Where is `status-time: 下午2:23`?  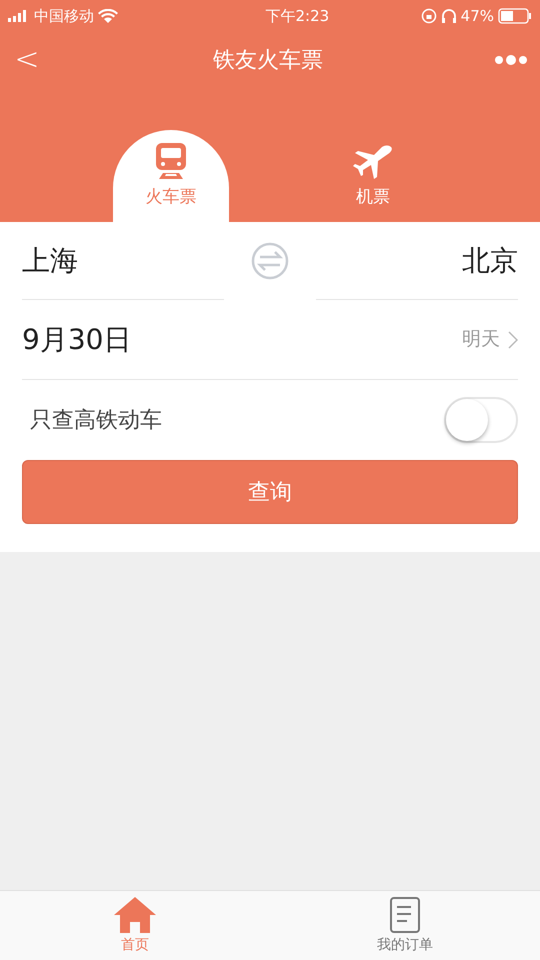 status-time: 下午2:23 is located at coordinates (297, 16).